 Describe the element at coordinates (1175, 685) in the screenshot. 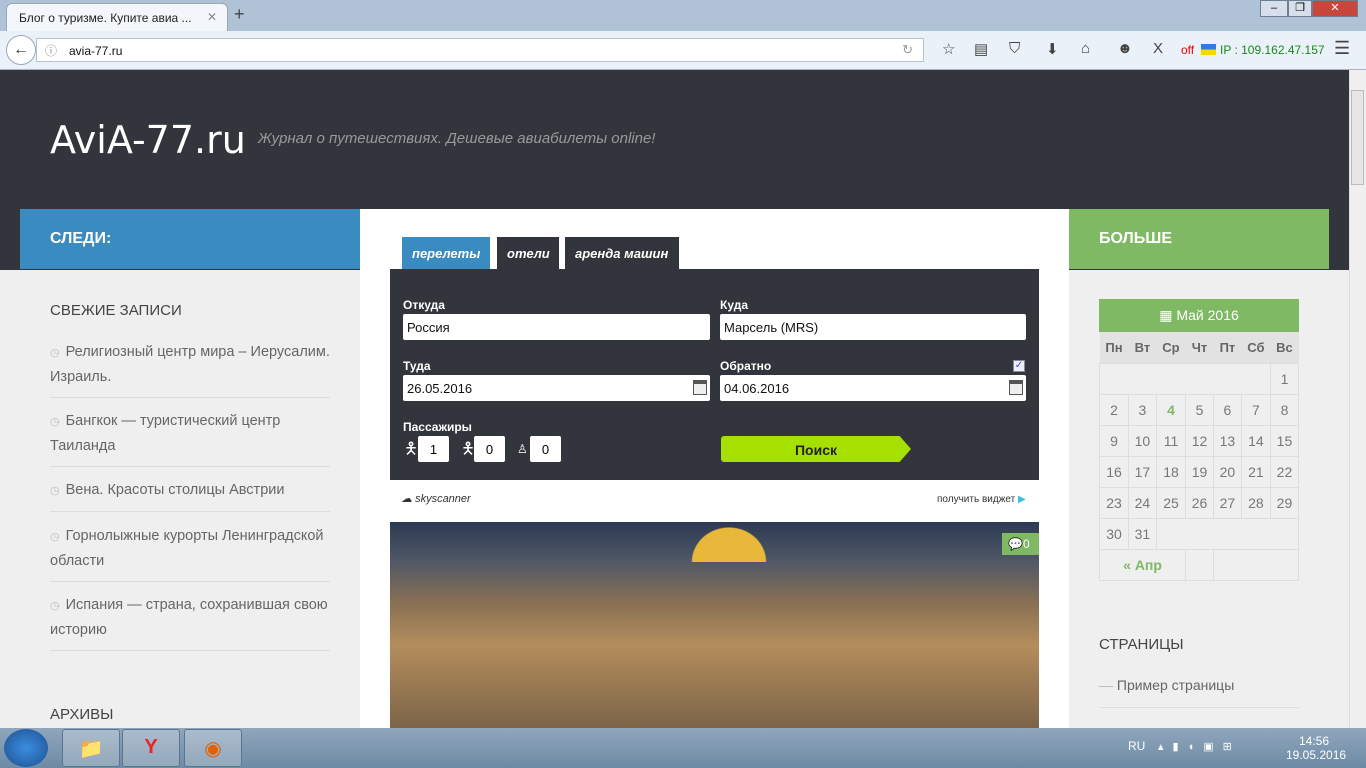

I see `page-title: Пример страницы` at that location.